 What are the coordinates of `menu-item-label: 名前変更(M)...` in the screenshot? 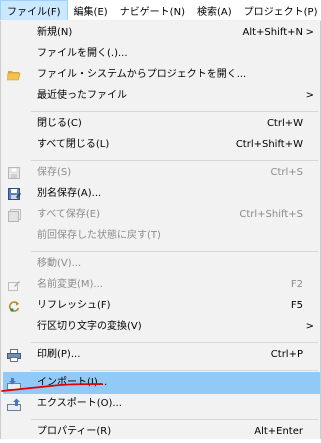 It's located at (70, 284).